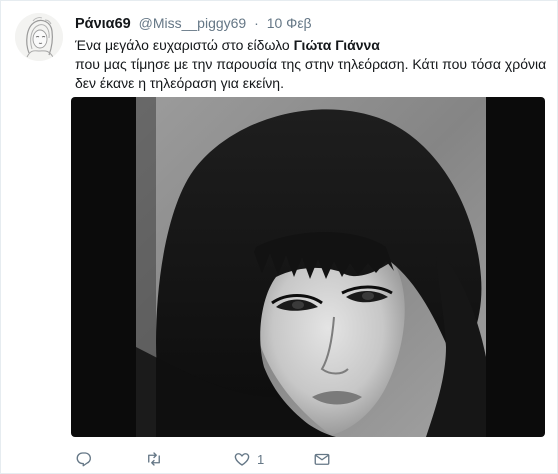 This screenshot has width=558, height=474. What do you see at coordinates (184, 45) in the screenshot?
I see `tweet-text-prefix: Ένα μεγάλο ευχαριστώ στο είδωλο` at bounding box center [184, 45].